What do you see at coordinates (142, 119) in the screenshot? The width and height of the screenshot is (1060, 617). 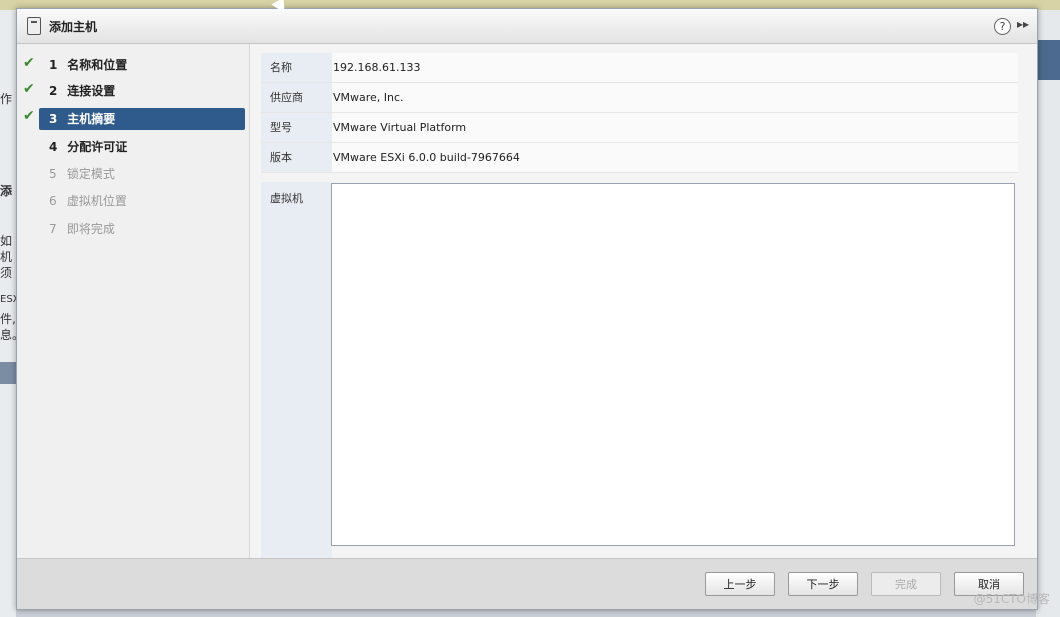 I see `step-host-summary: 3 主机摘要` at bounding box center [142, 119].